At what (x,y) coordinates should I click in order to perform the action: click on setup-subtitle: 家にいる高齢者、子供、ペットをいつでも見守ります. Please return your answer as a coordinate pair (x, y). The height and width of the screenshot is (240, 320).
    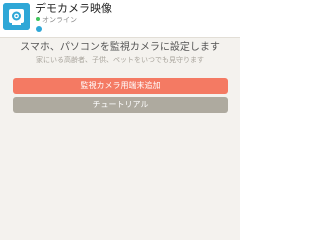
    Looking at the image, I should click on (120, 60).